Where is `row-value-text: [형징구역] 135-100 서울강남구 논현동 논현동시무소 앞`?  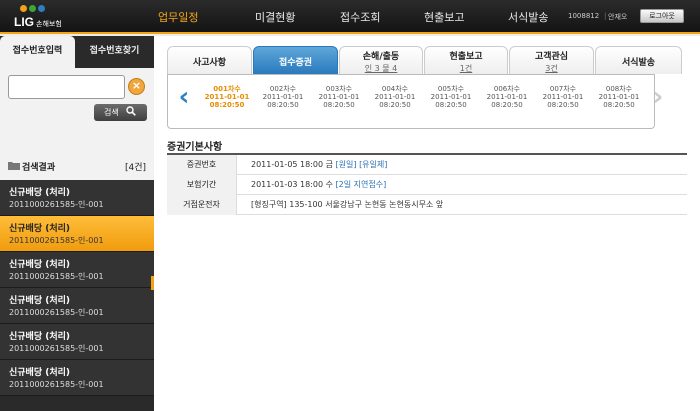
row-value-text: [형징구역] 135-100 서울강남구 논현동 논현동시무소 앞 is located at coordinates (347, 204).